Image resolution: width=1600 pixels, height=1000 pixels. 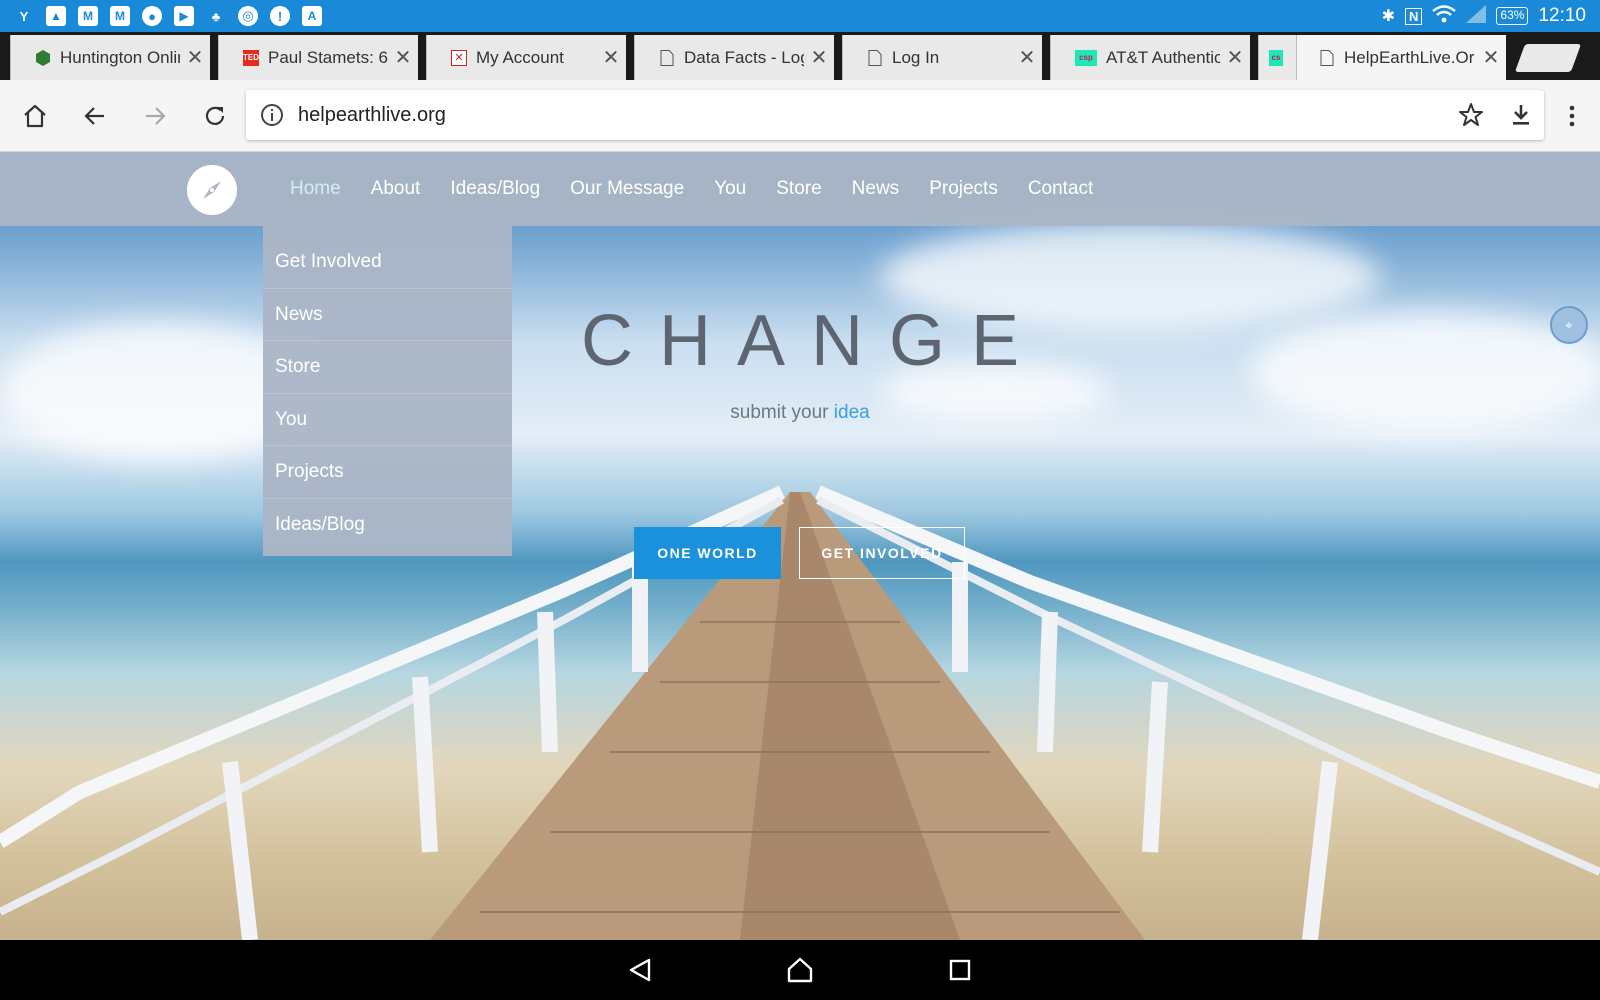 What do you see at coordinates (895, 115) in the screenshot?
I see `address-bar: helpearthlive.org` at bounding box center [895, 115].